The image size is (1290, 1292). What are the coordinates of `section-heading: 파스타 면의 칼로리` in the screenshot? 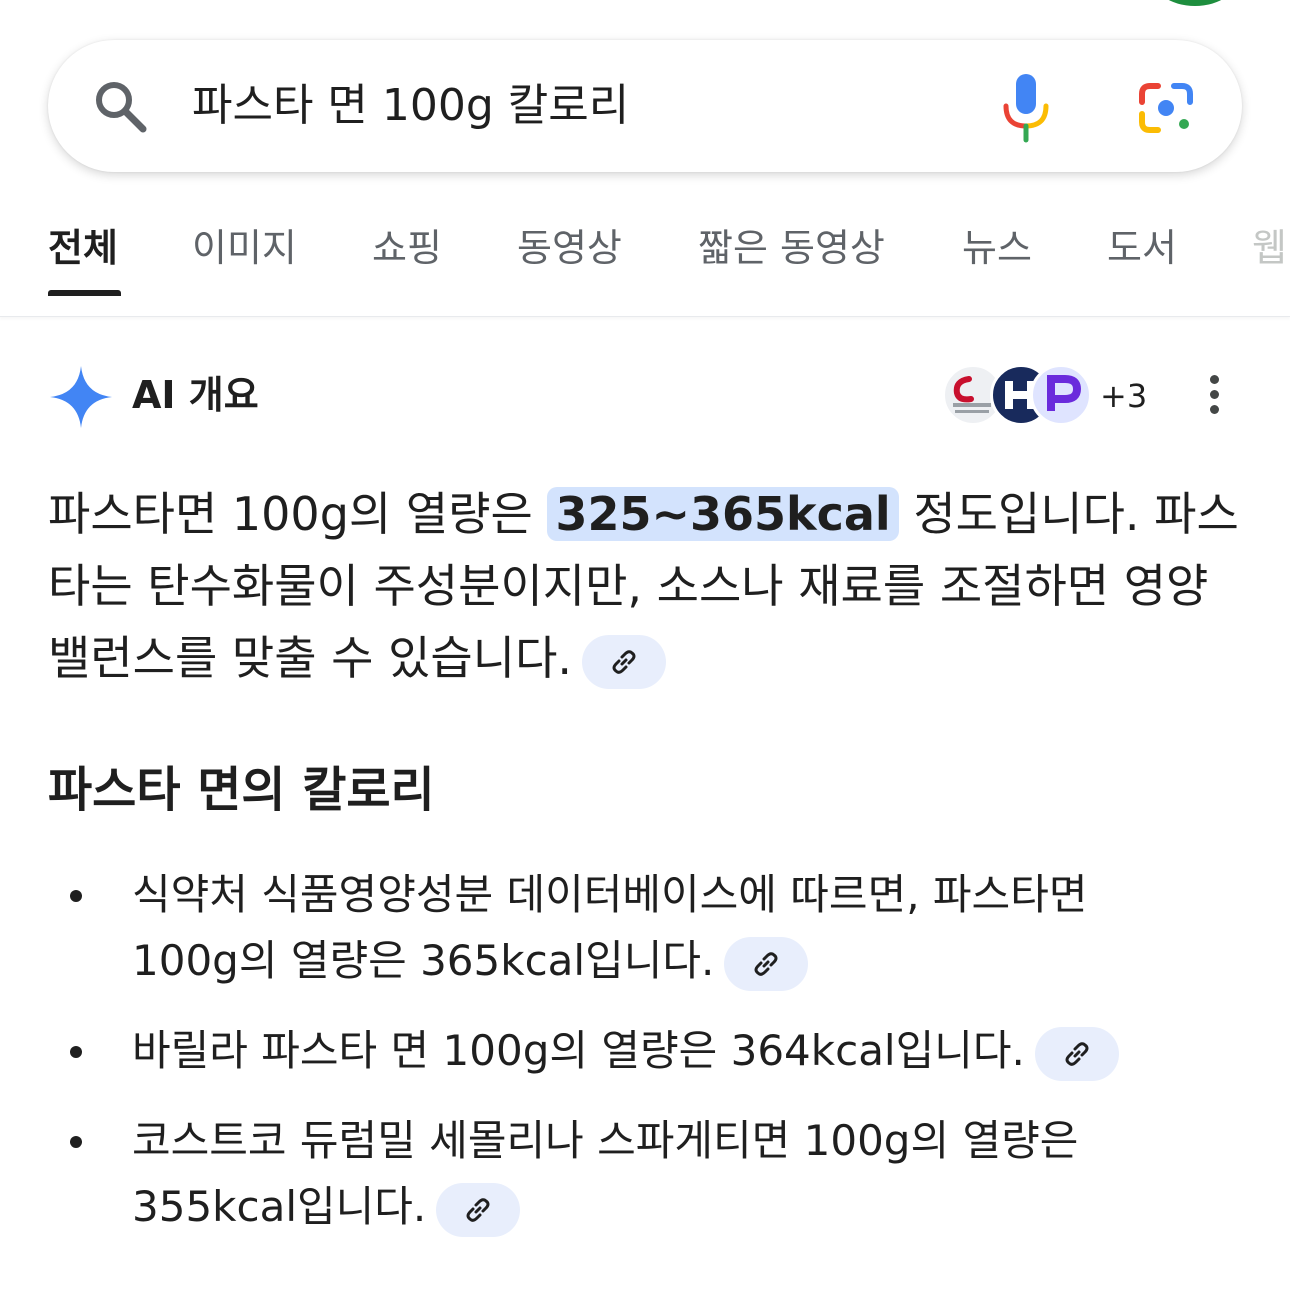 It's located at (241, 790).